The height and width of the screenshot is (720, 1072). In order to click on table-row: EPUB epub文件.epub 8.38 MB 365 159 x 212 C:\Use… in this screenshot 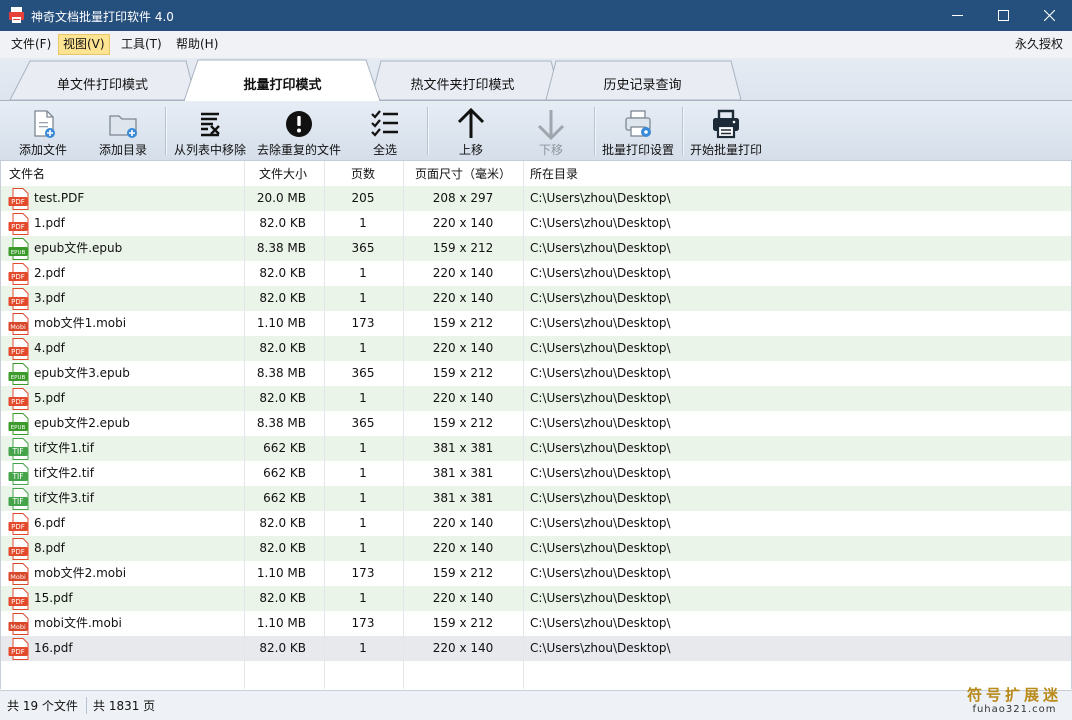, I will do `click(536, 248)`.